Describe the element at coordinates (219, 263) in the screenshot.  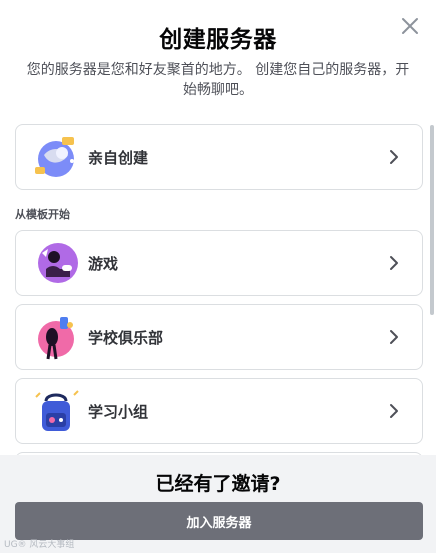
I see `template-gaming: 游戏` at that location.